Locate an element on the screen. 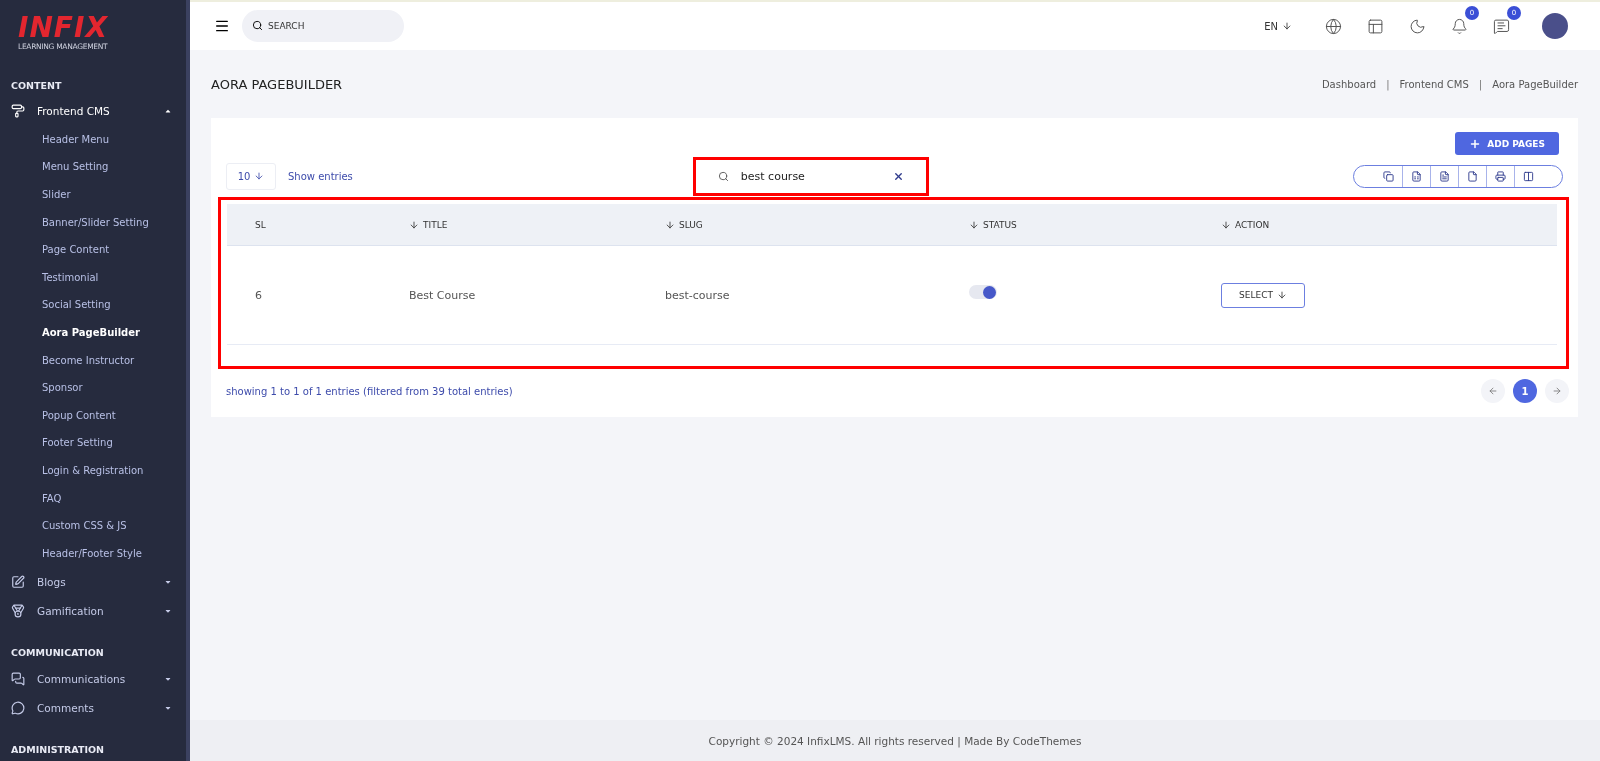  file-icon is located at coordinates (1472, 176).